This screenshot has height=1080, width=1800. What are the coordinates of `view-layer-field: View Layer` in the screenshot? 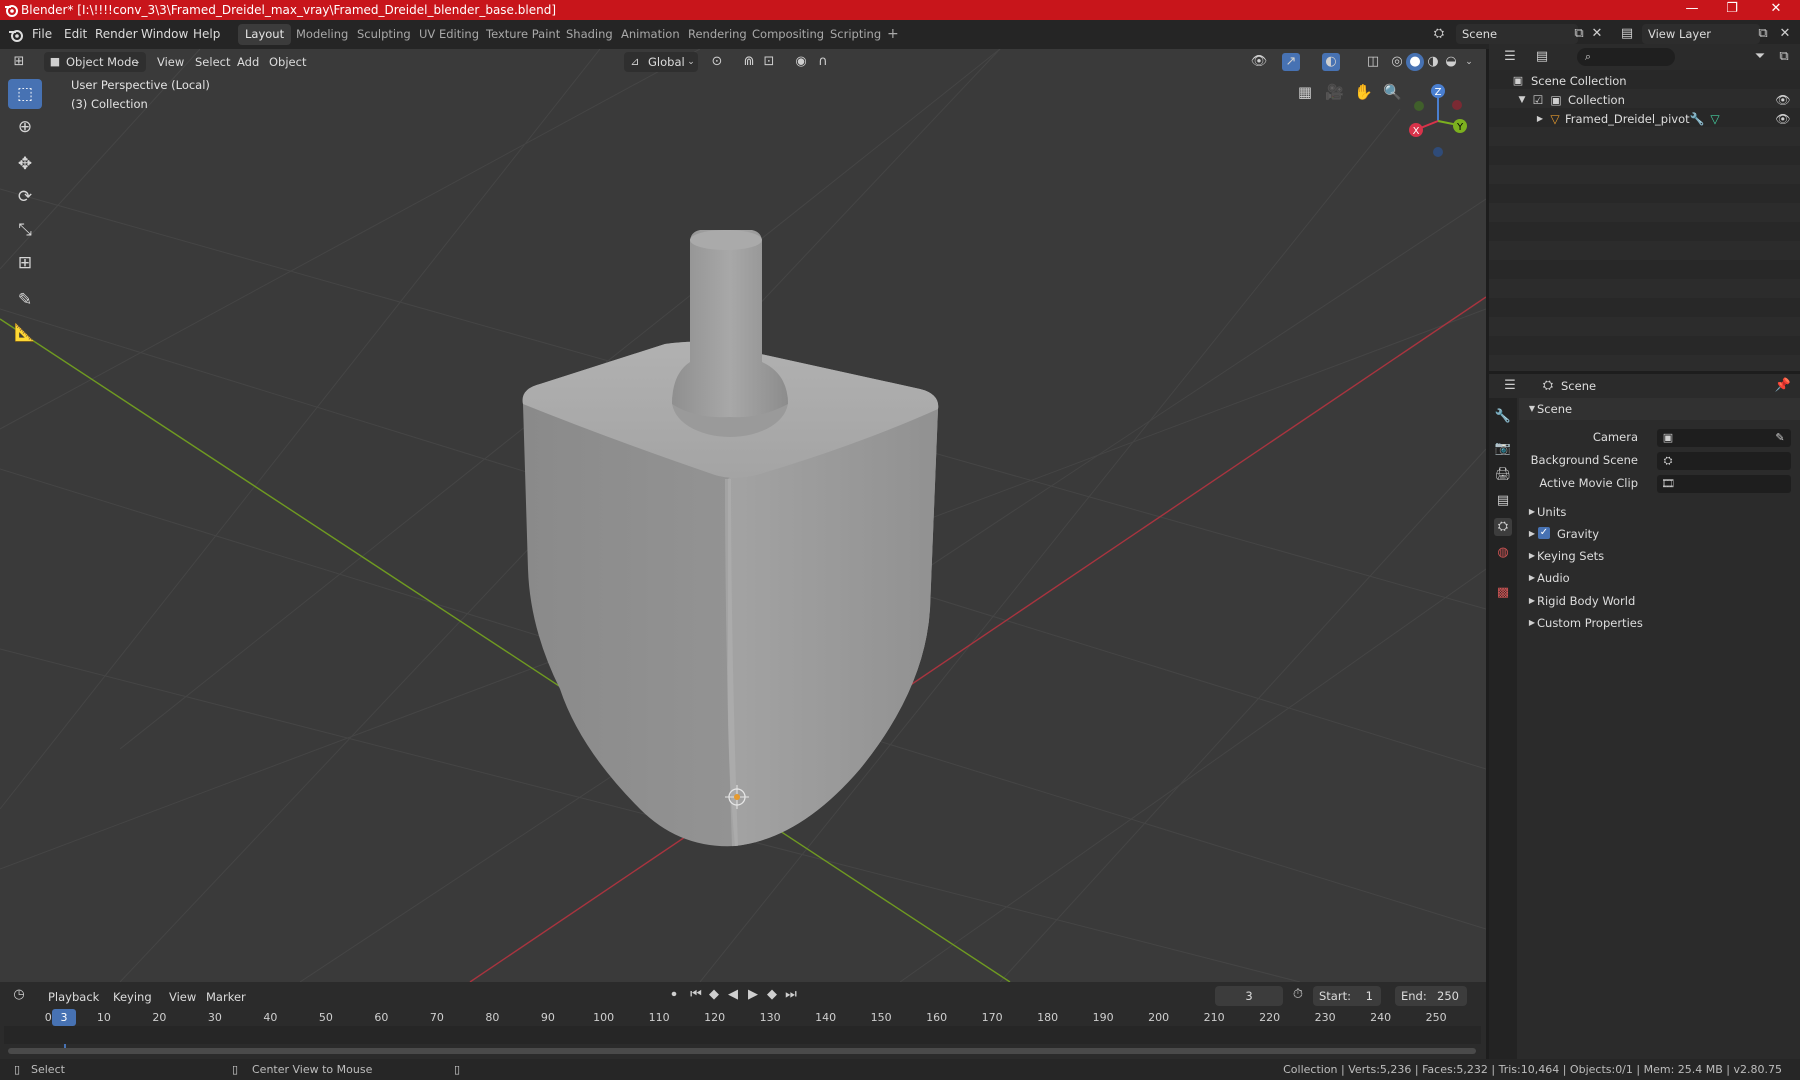 It's located at (1701, 34).